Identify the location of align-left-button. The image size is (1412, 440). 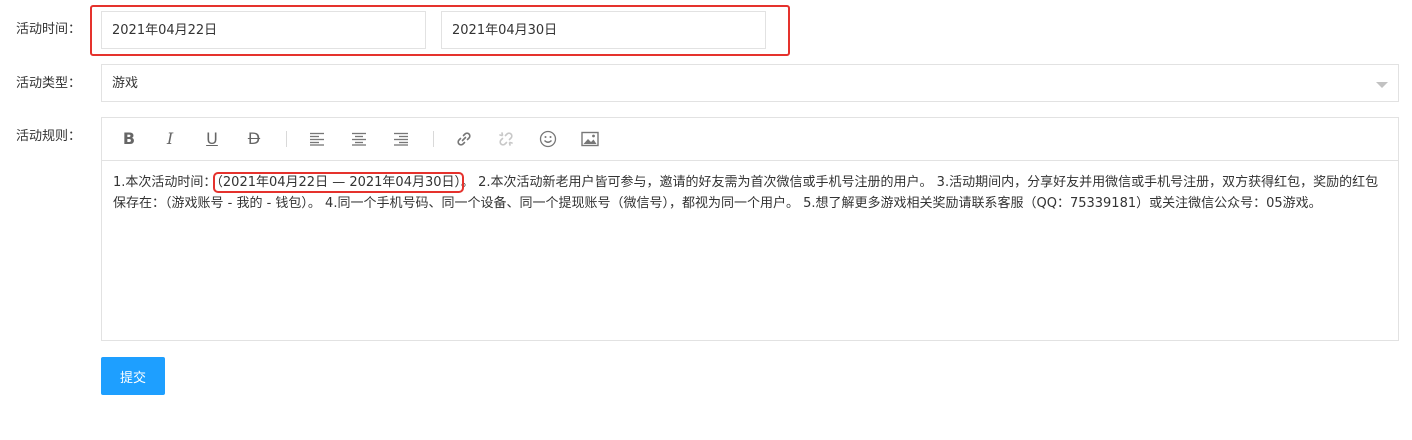
(317, 139).